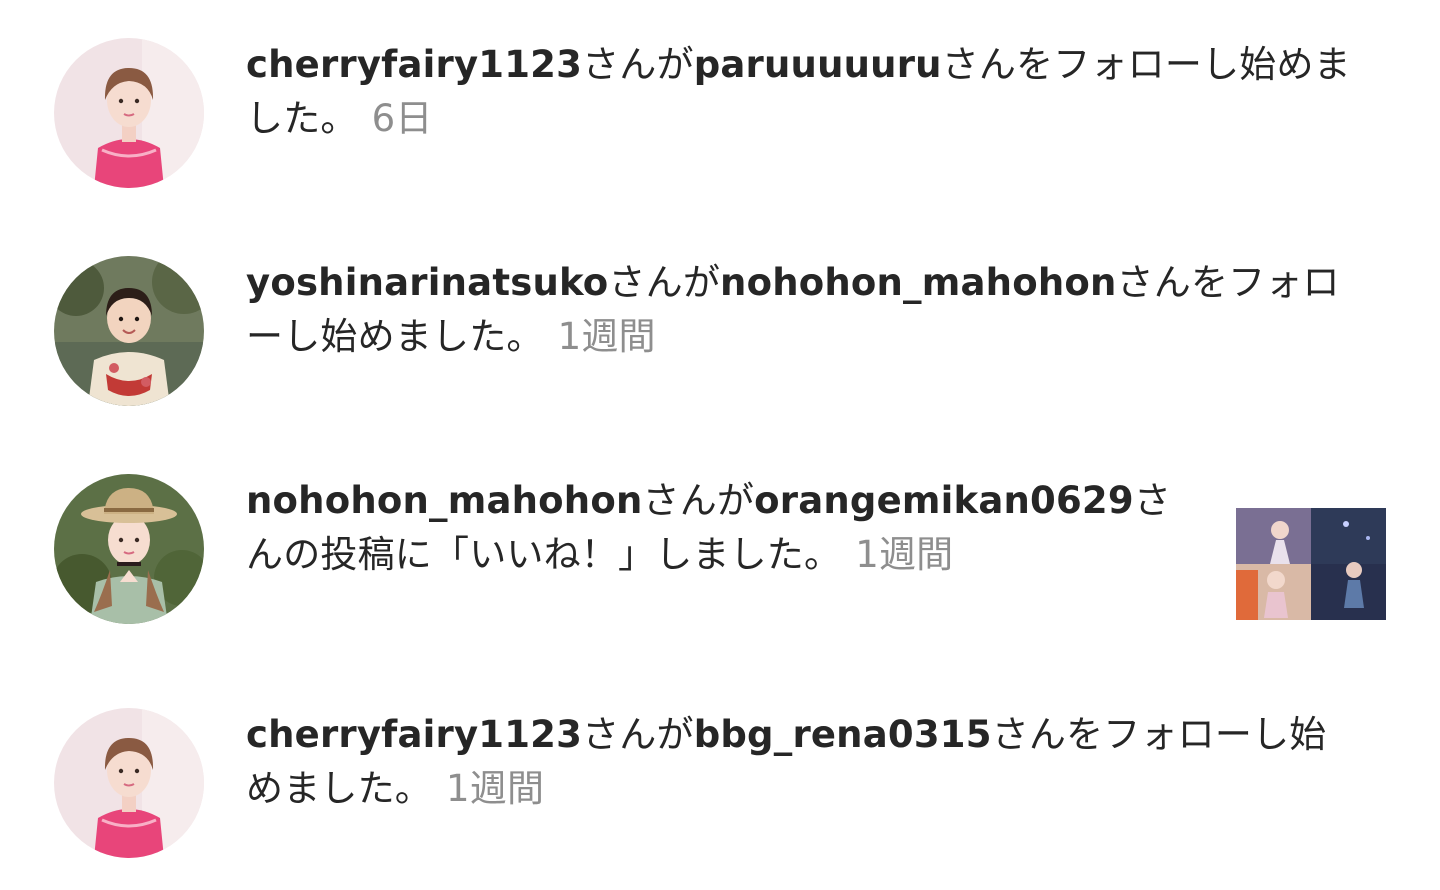 The width and height of the screenshot is (1440, 890). Describe the element at coordinates (402, 118) in the screenshot. I see `timestamp: 6日` at that location.